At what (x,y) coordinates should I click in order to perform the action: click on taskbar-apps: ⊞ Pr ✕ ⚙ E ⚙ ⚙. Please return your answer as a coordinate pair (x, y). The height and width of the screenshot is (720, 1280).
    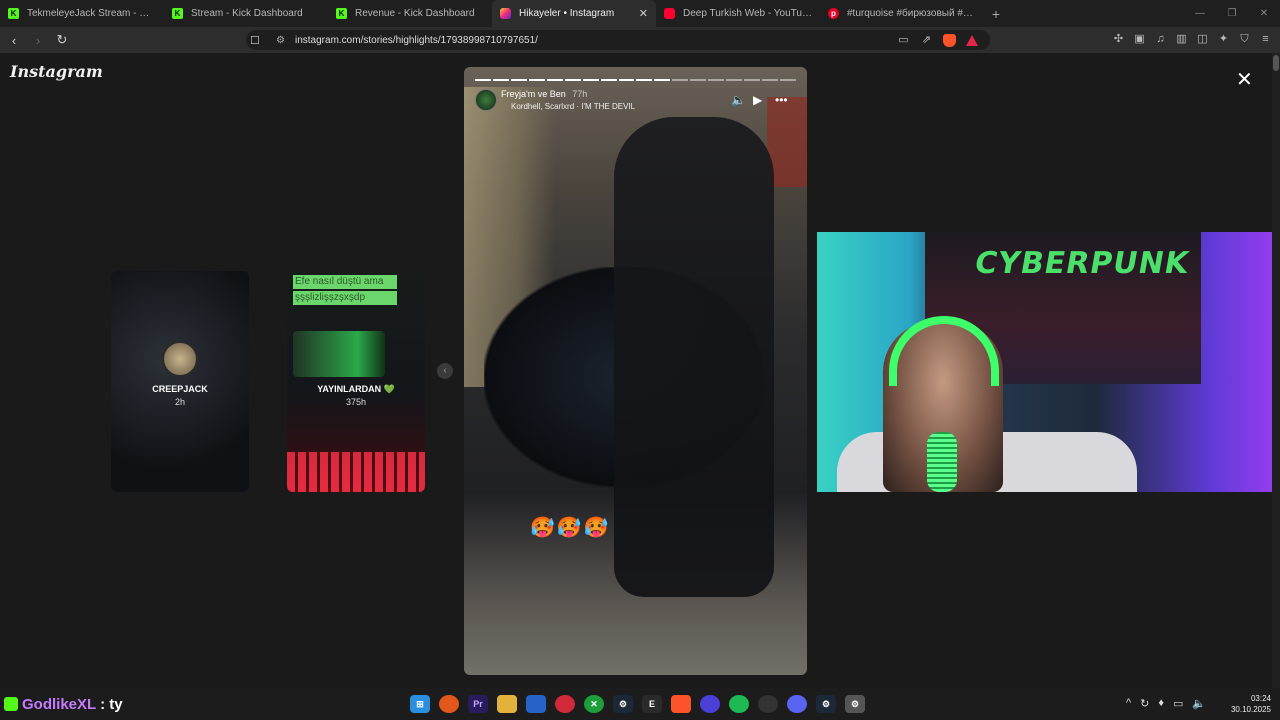
    Looking at the image, I should click on (637, 704).